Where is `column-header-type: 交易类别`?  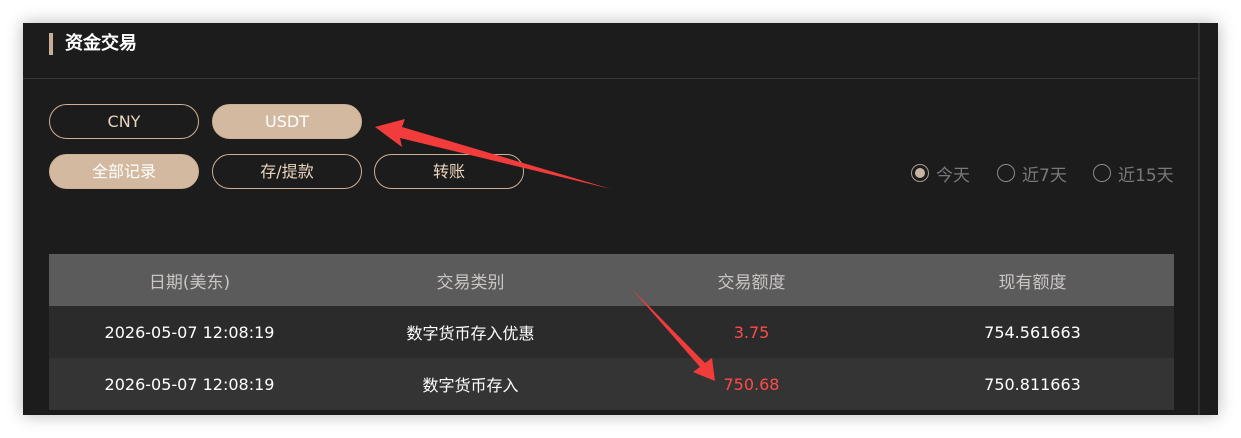
column-header-type: 交易类别 is located at coordinates (470, 282).